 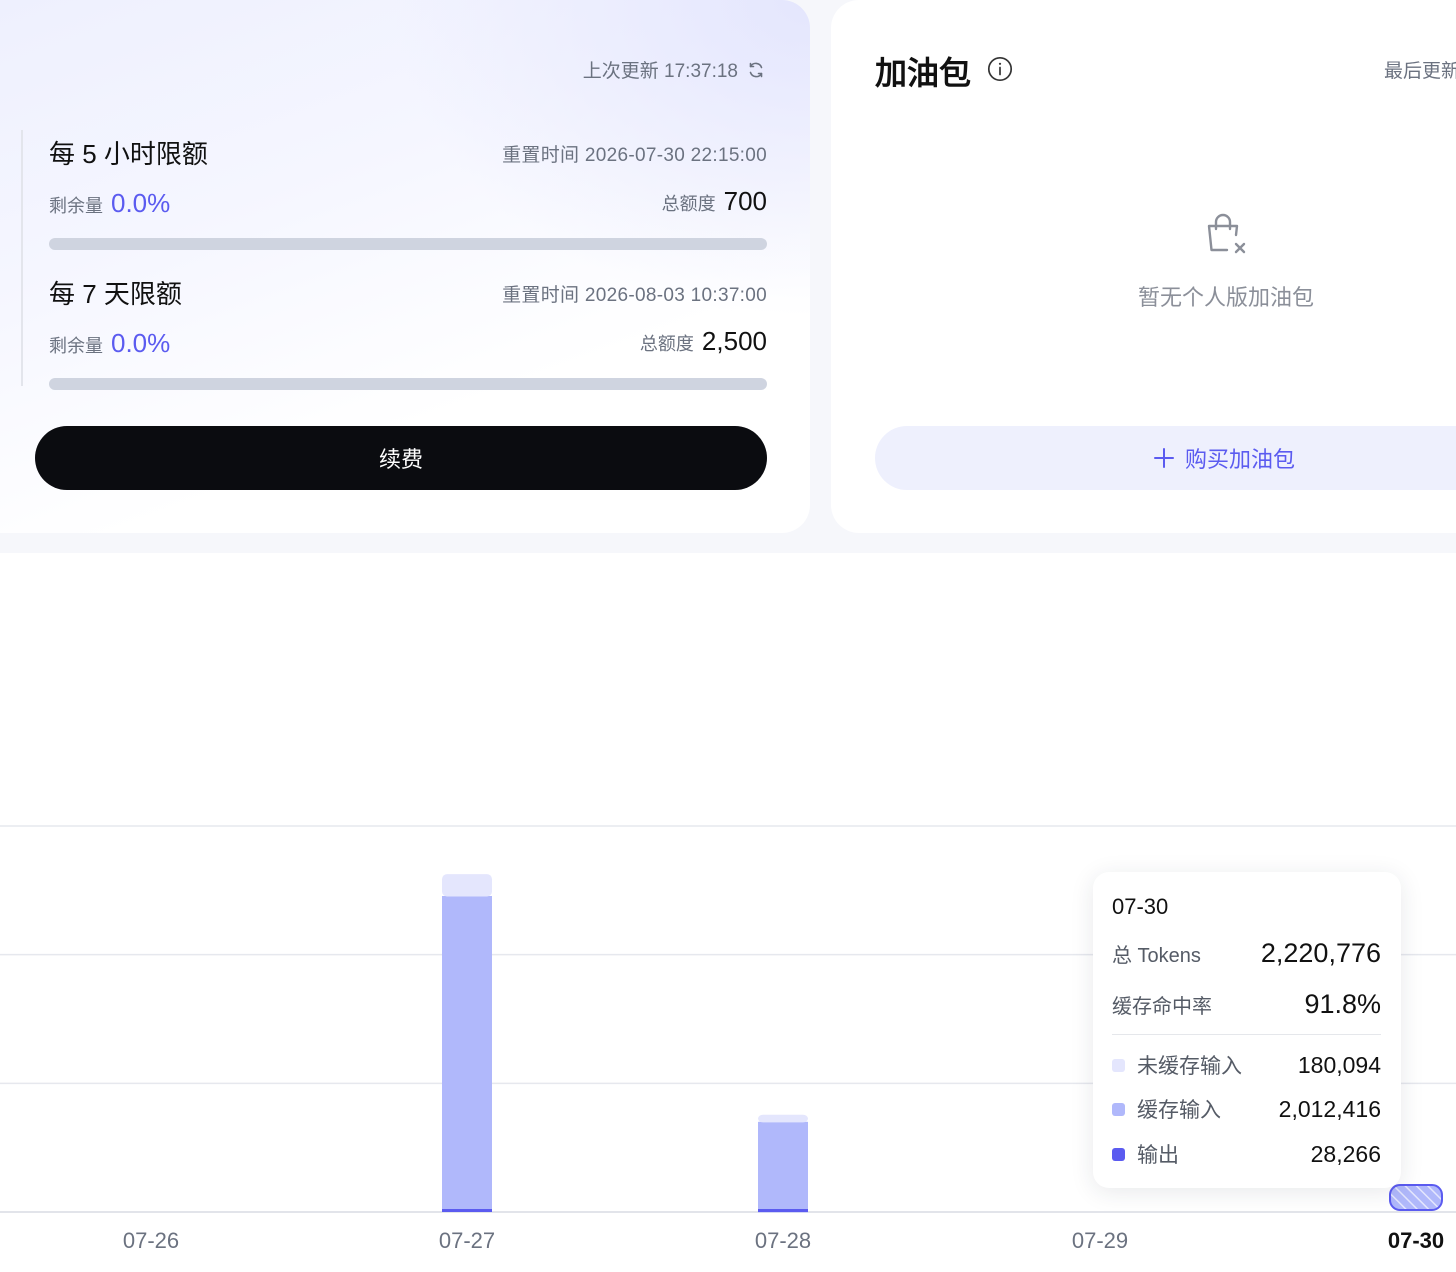 I want to click on quota-title: 每 5 小时限额, so click(x=128, y=154).